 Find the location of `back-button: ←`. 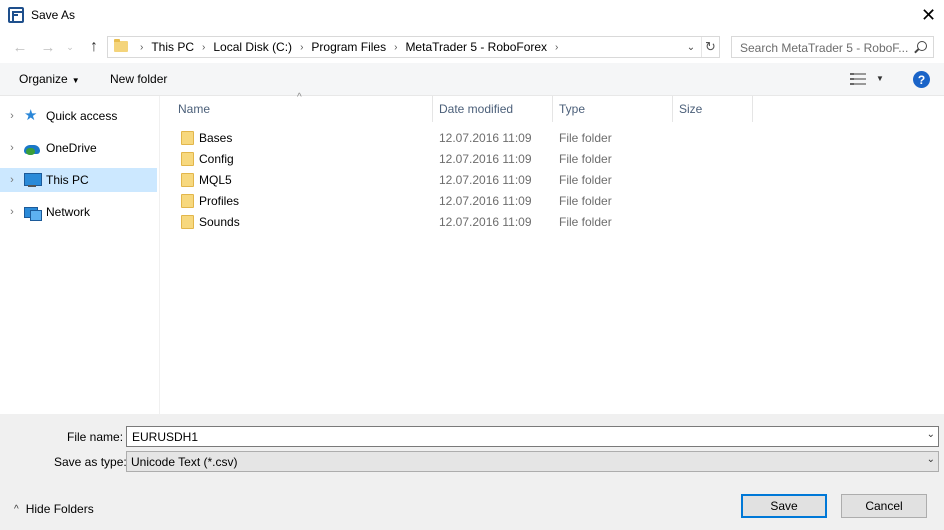

back-button: ← is located at coordinates (20, 47).